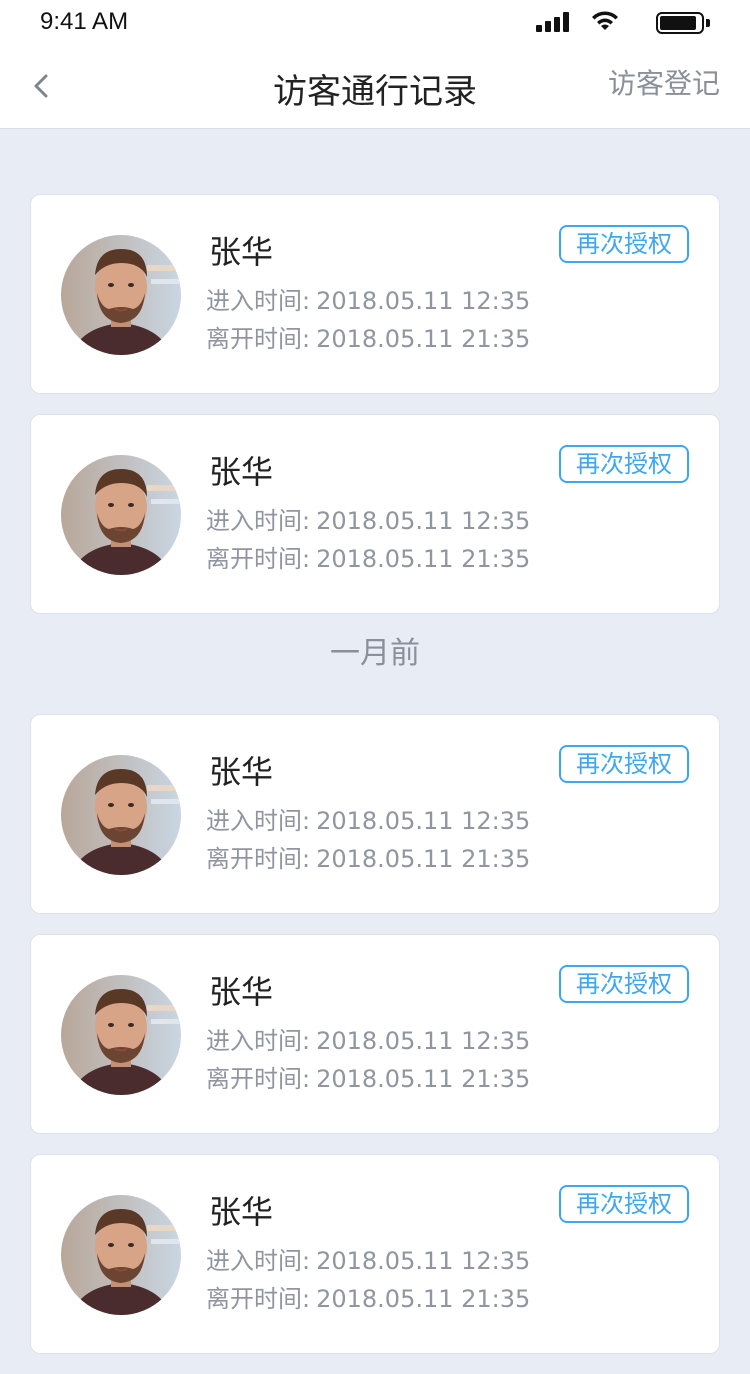  I want to click on battery-icon, so click(683, 23).